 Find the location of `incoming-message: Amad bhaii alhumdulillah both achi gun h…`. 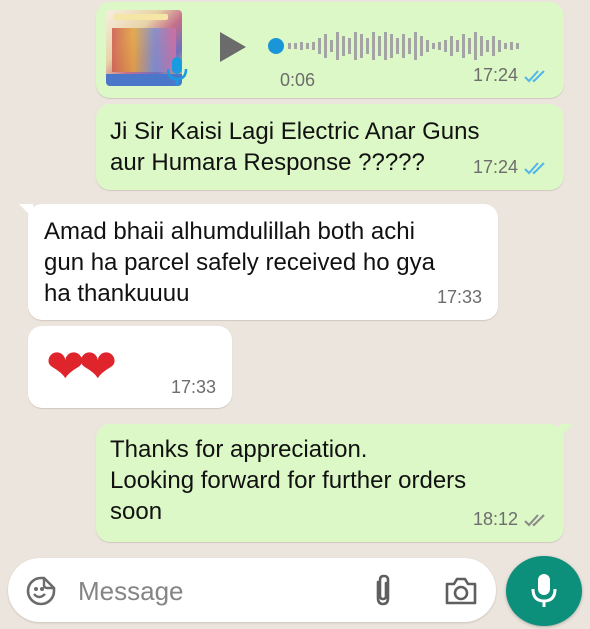

incoming-message: Amad bhaii alhumdulillah both achi gun h… is located at coordinates (258, 262).